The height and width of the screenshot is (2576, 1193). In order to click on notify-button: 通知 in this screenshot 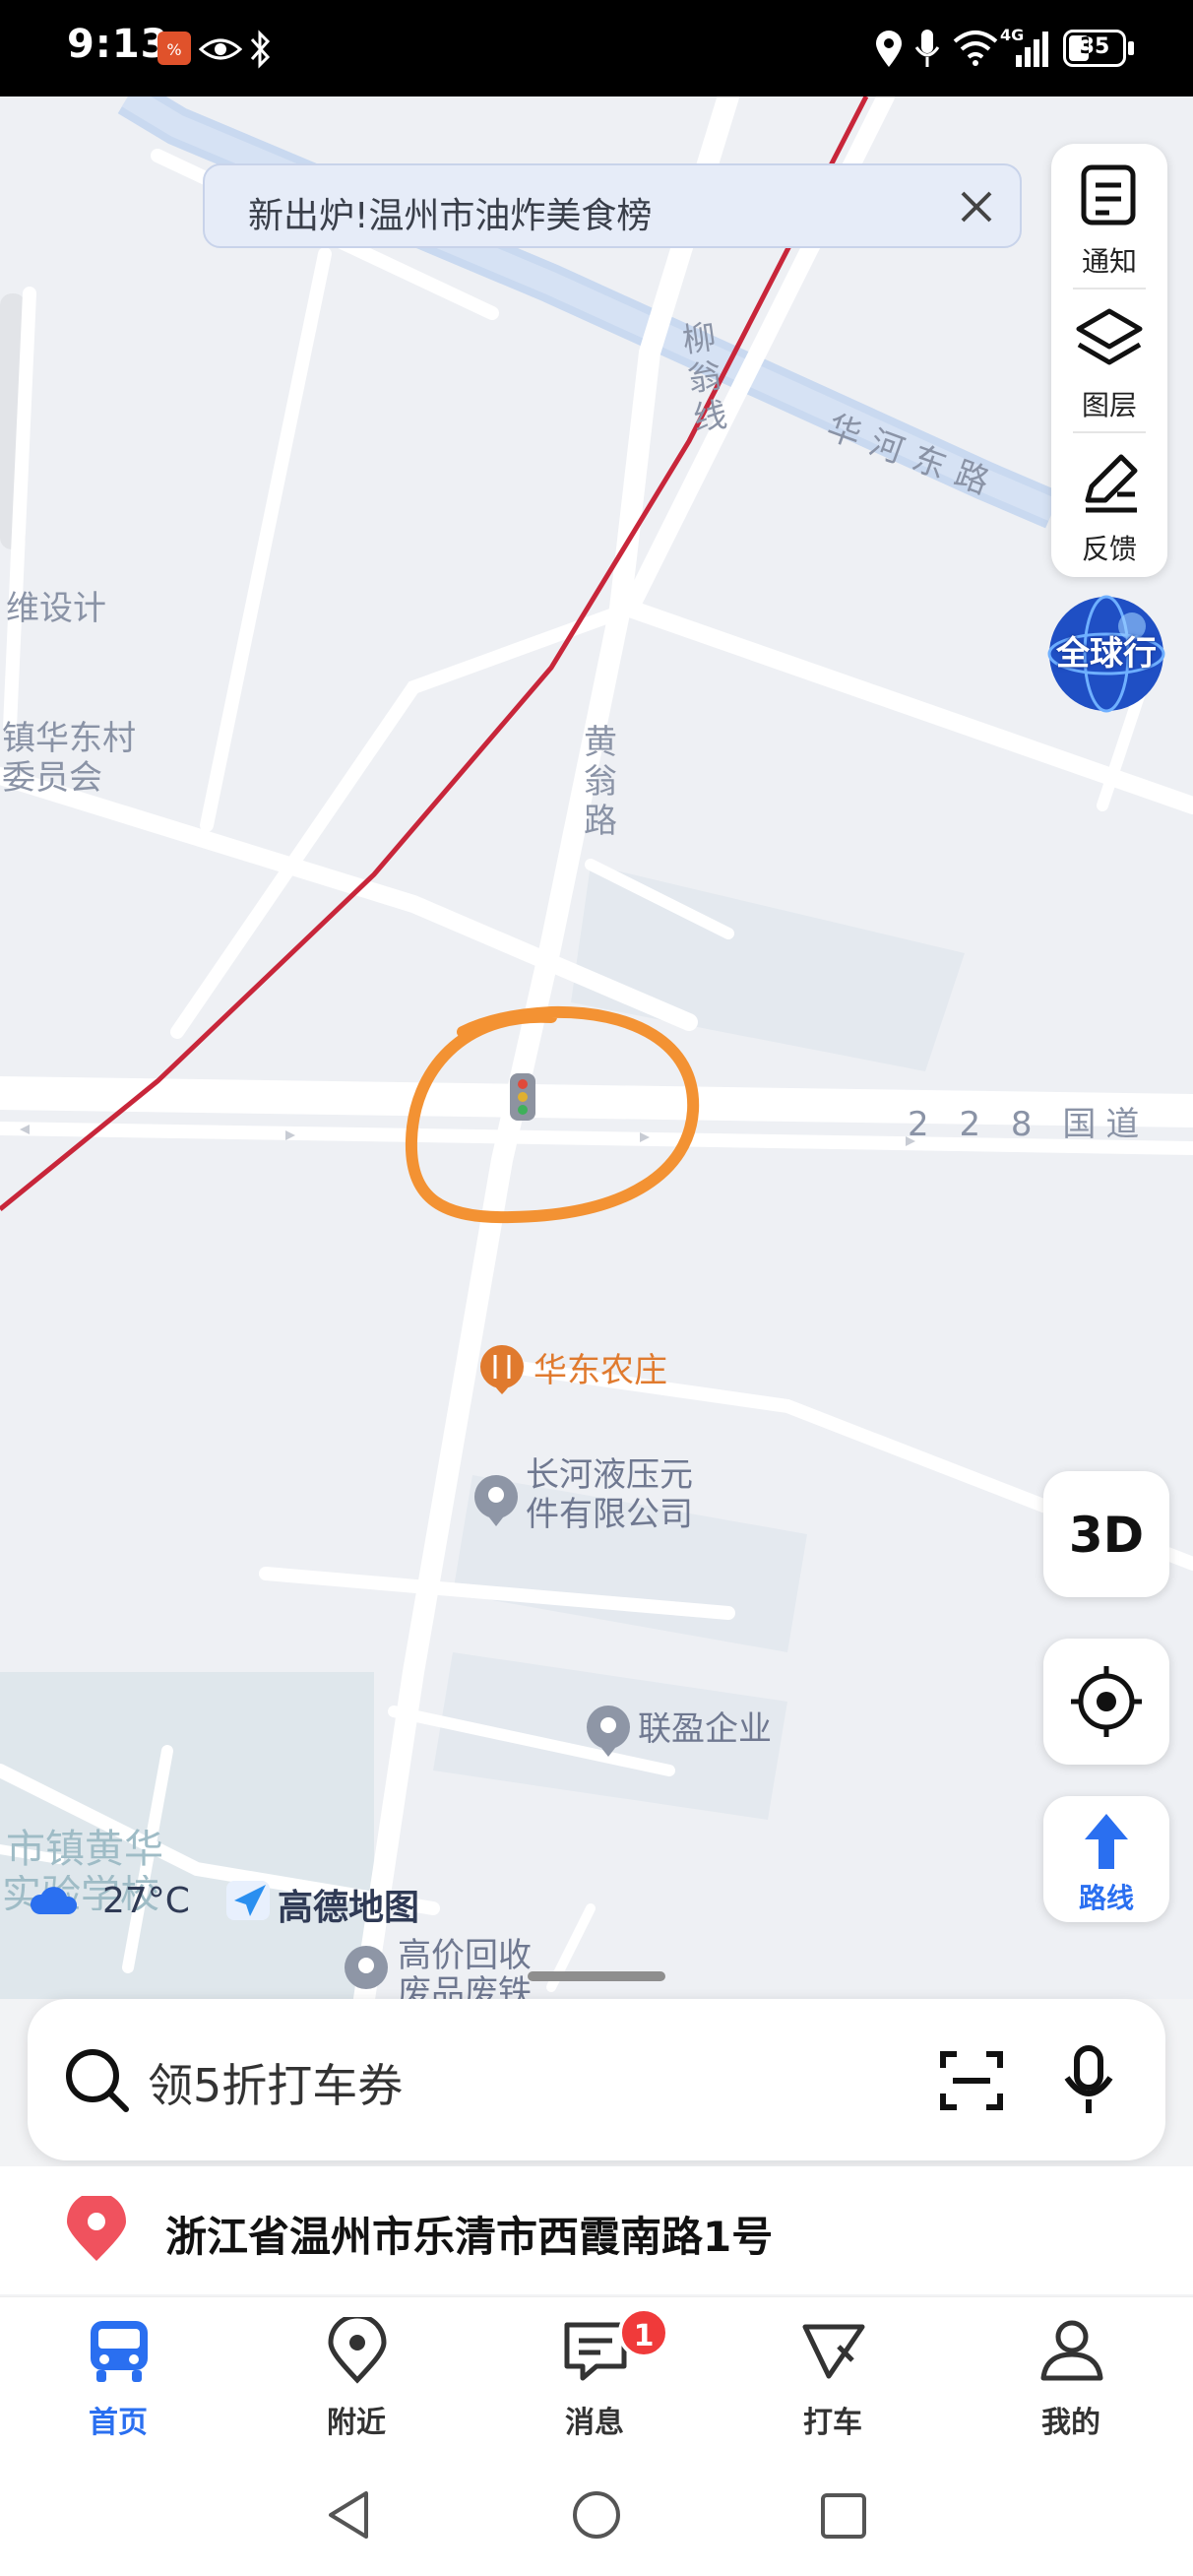, I will do `click(1109, 213)`.